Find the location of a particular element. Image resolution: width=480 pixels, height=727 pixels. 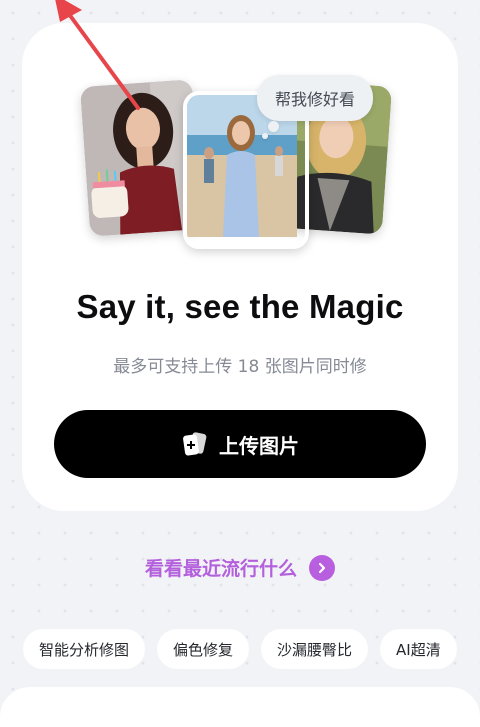

feature-chips: 智能分析修图 偏色修复 沙漏腰臀比 AI超清 is located at coordinates (240, 649).